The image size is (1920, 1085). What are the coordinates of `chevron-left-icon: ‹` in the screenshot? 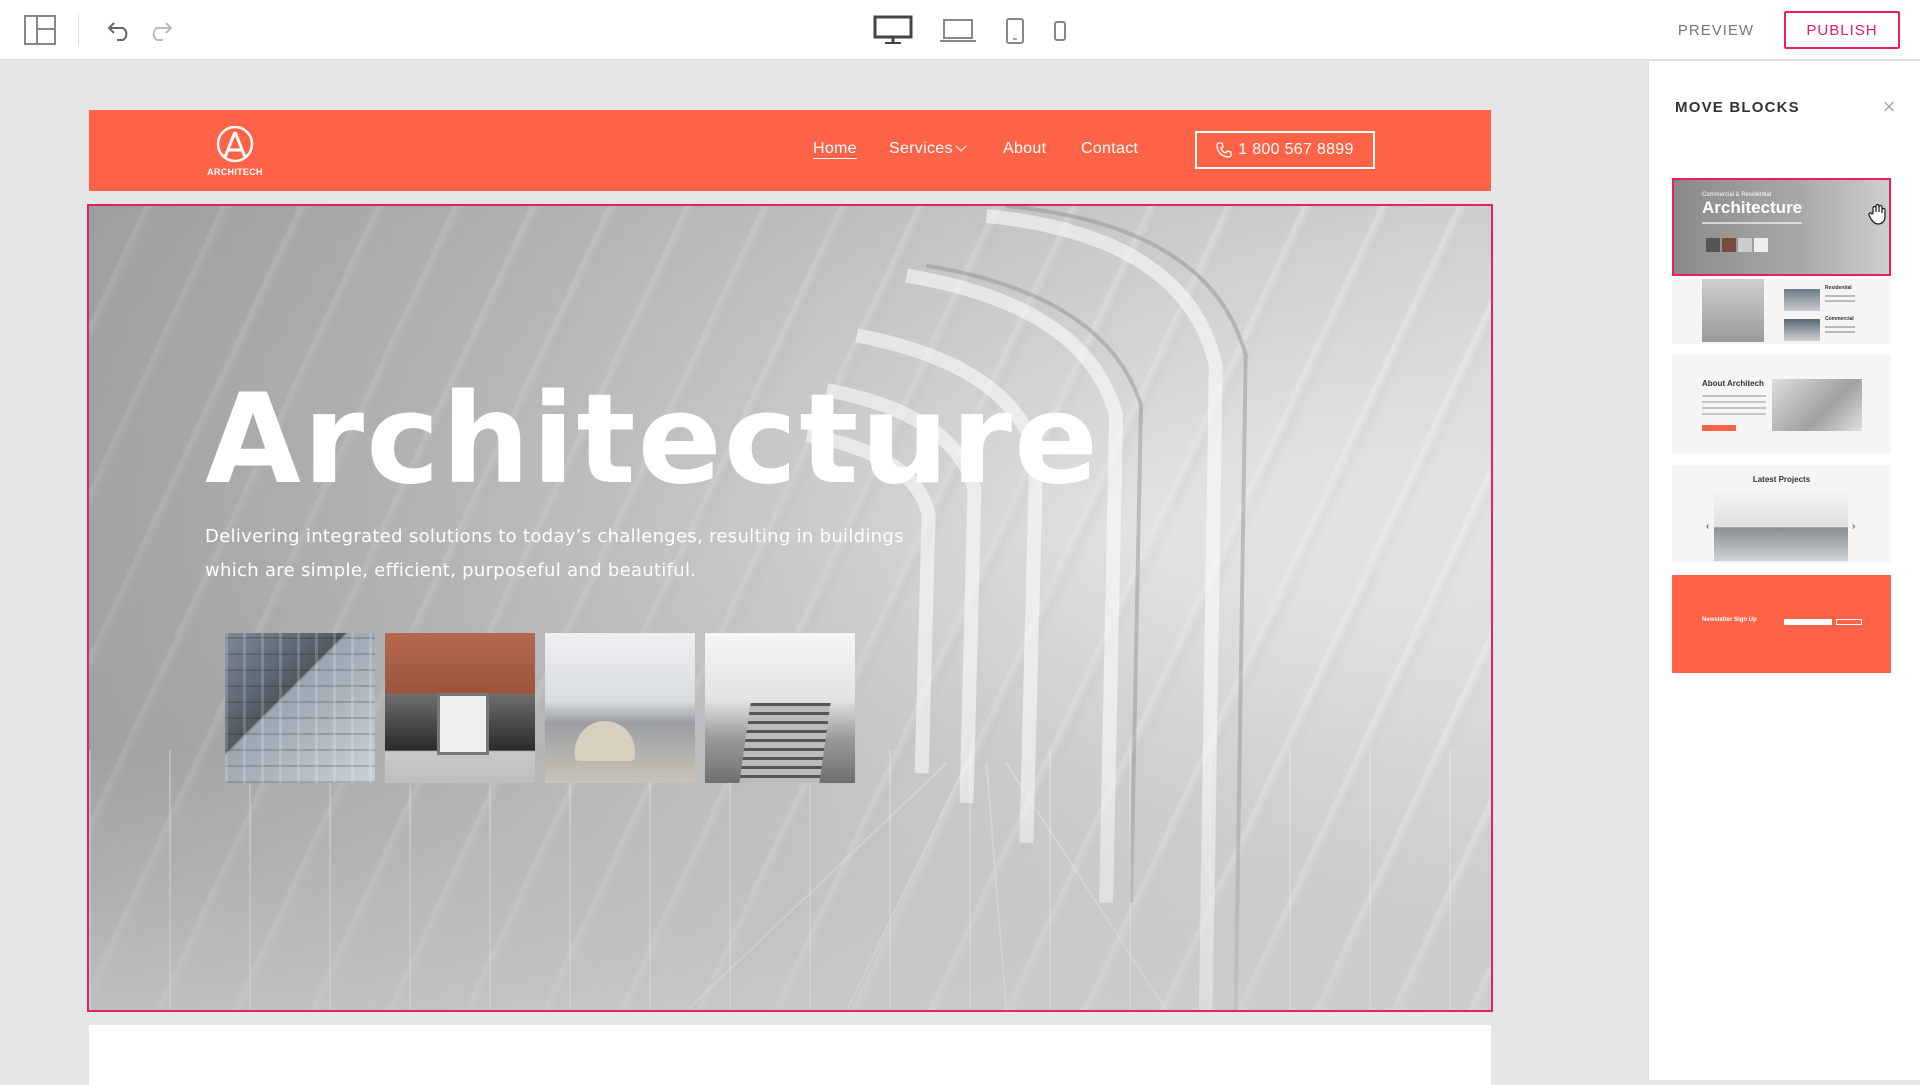 It's located at (1708, 526).